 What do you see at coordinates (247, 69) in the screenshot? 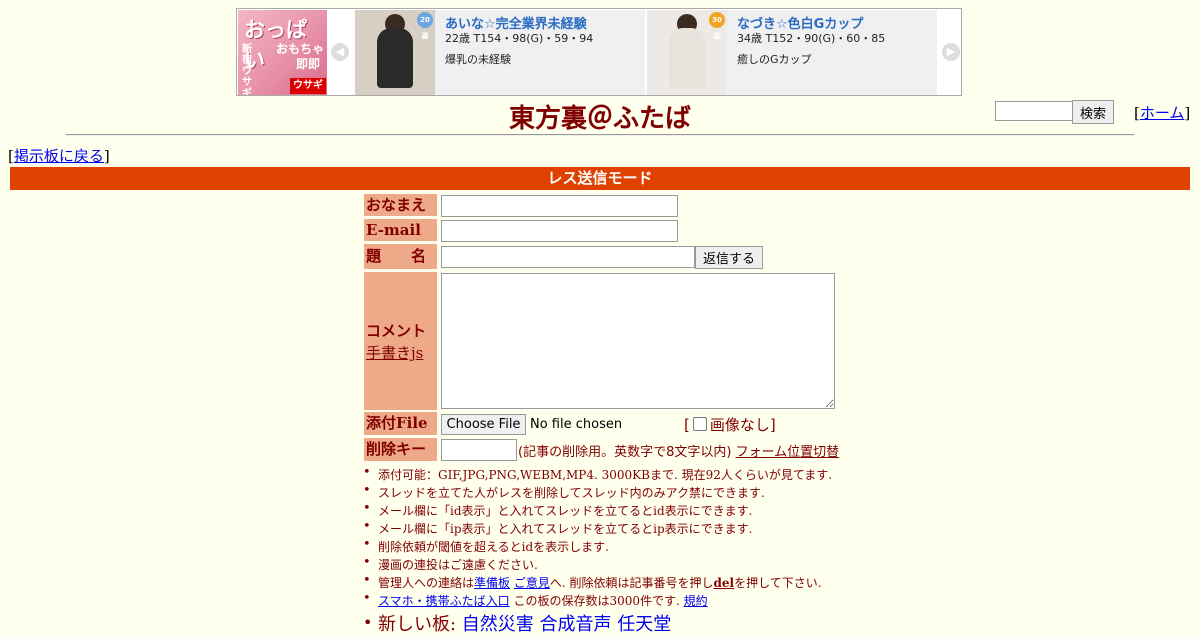
I see `ad-left-side: 新宿ウサギ` at bounding box center [247, 69].